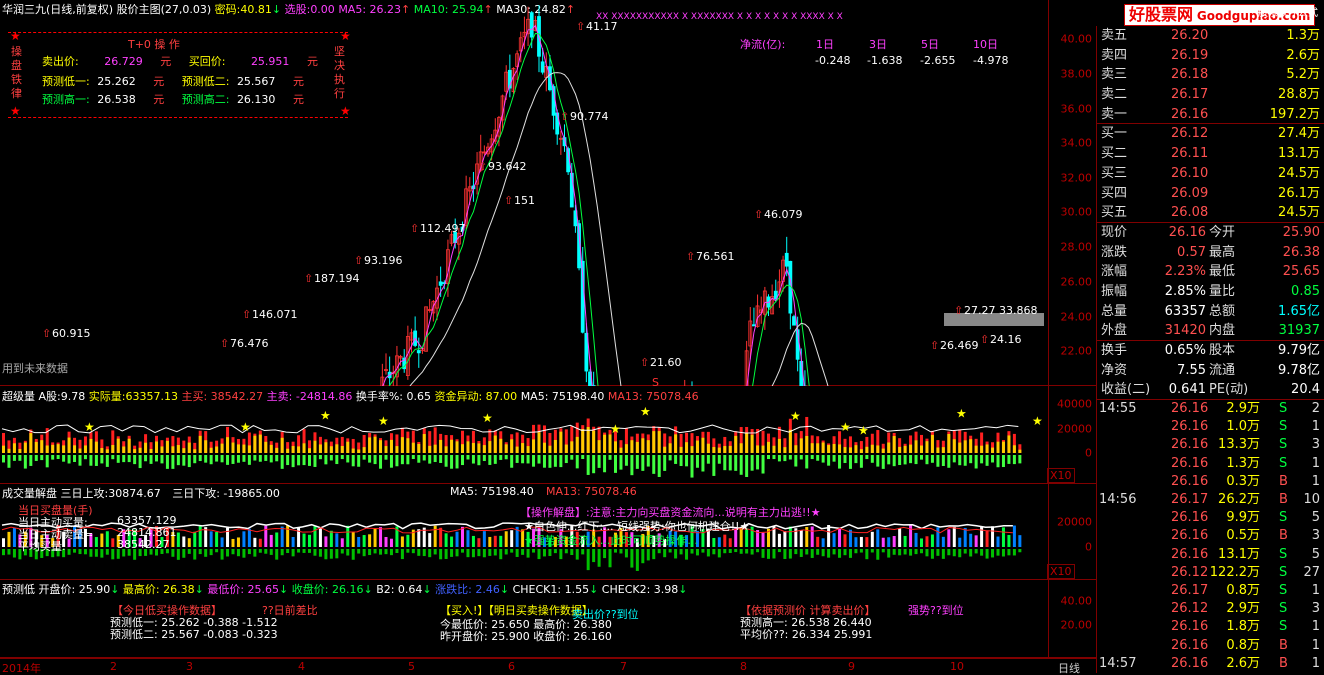  Describe the element at coordinates (1210, 445) in the screenshot. I see `tick-row: 26.16 13.3万 S 3` at that location.